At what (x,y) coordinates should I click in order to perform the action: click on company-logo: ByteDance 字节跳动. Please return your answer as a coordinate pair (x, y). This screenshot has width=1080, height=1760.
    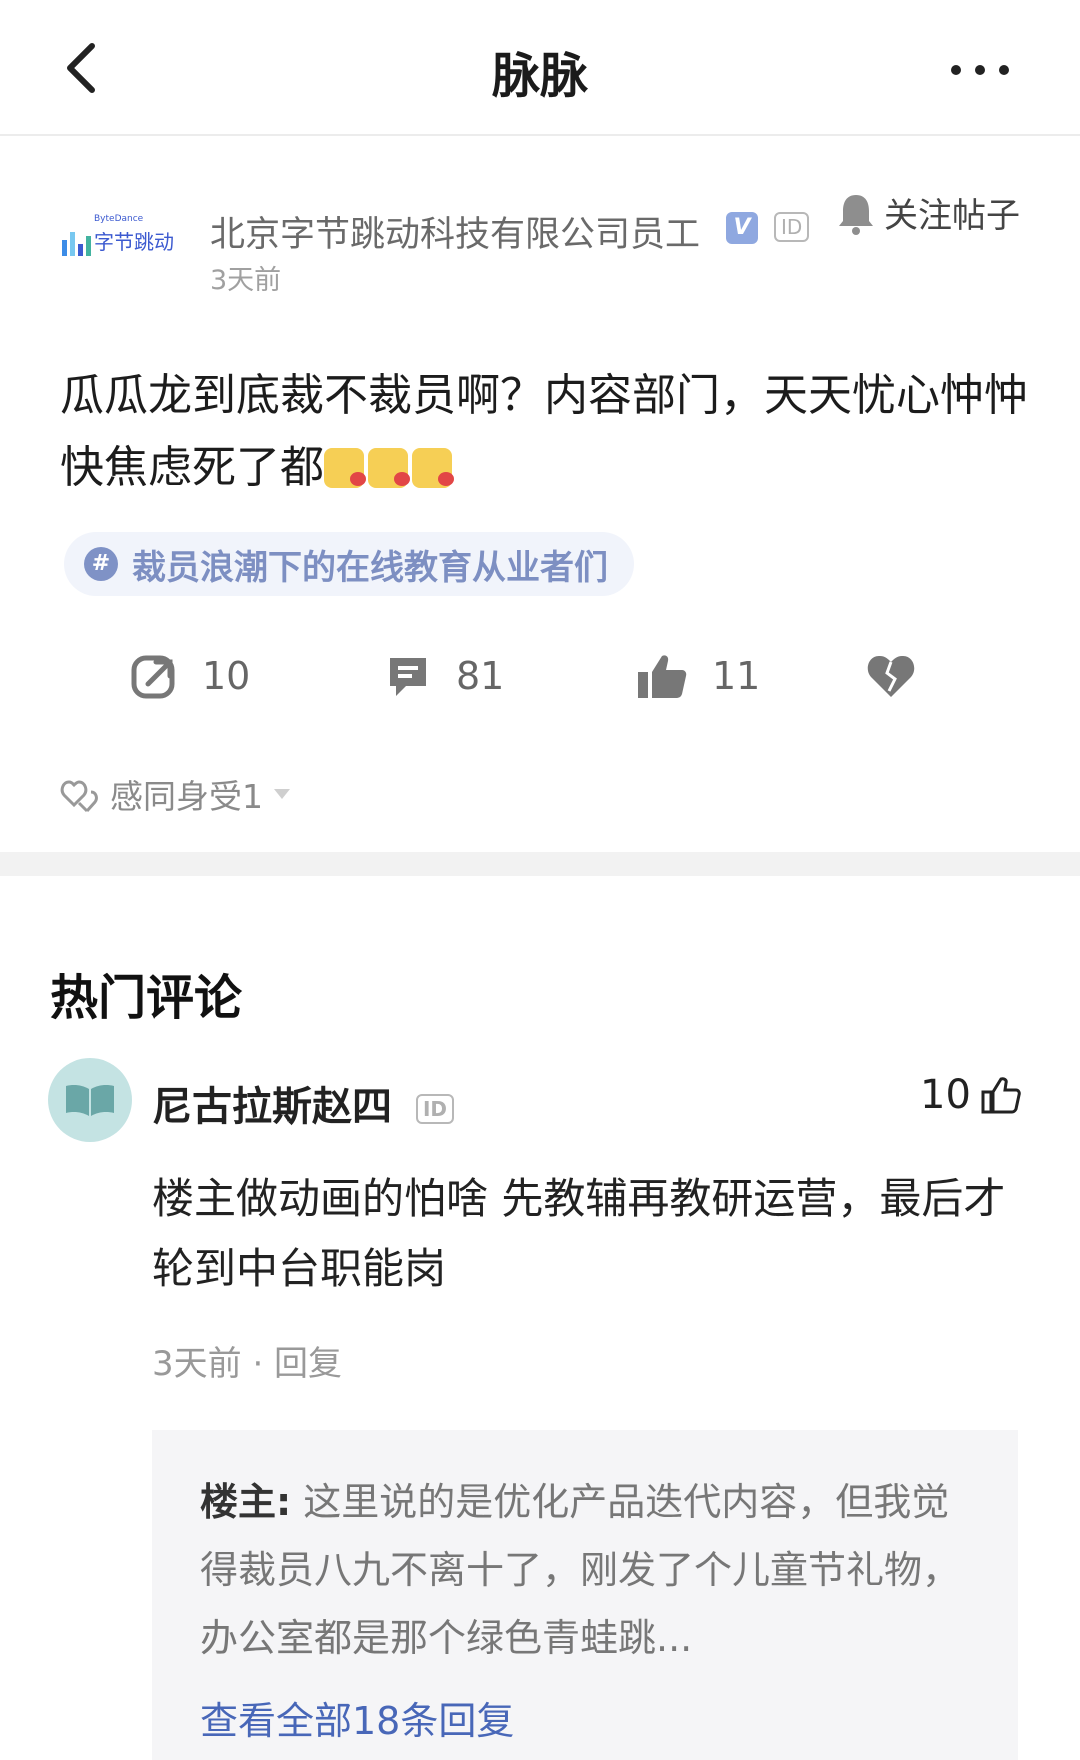
    Looking at the image, I should click on (125, 247).